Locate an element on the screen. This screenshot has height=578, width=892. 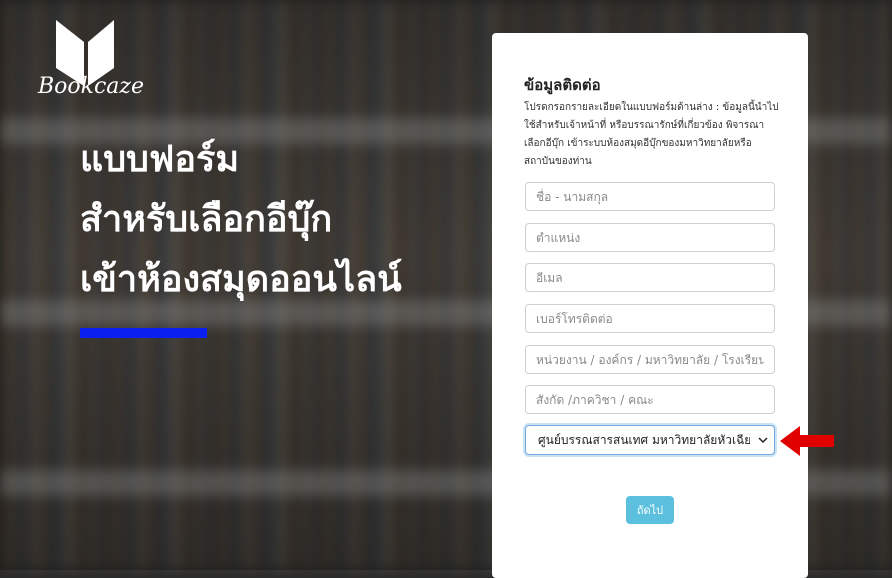
form-title: ข้อมูลติดต่อ is located at coordinates (562, 85).